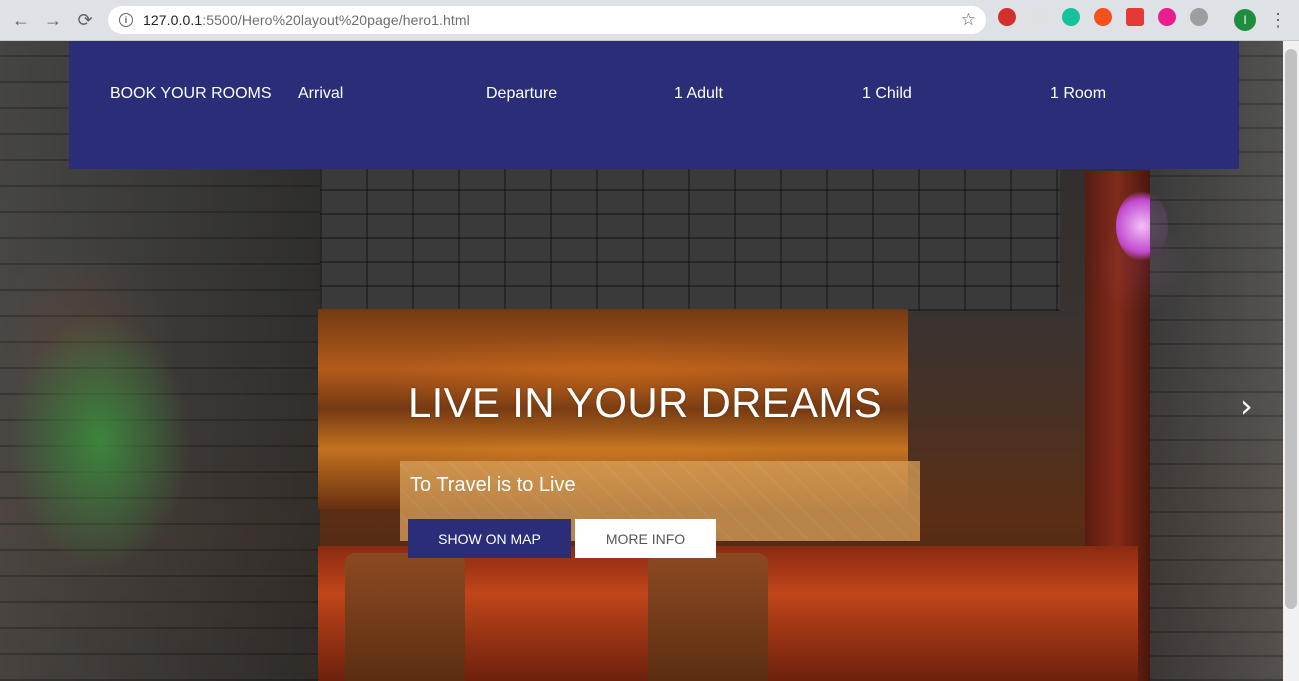 The height and width of the screenshot is (681, 1299). Describe the element at coordinates (1144, 125) in the screenshot. I see `rooms-select: 1 Room` at that location.